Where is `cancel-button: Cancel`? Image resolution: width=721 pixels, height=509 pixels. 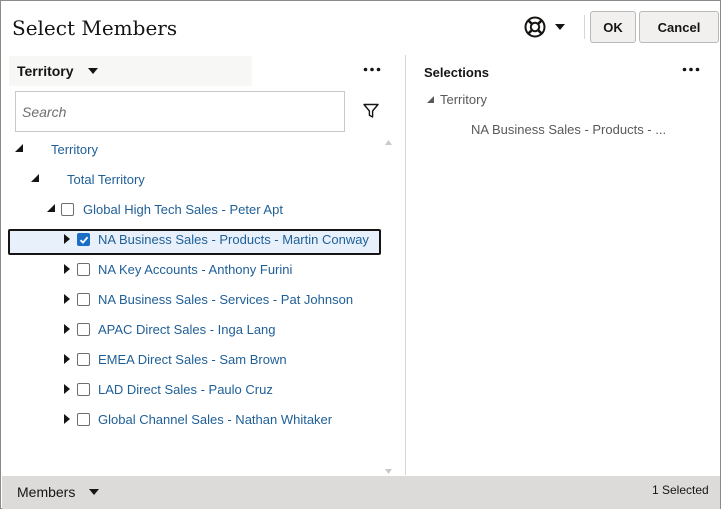
cancel-button: Cancel is located at coordinates (679, 27).